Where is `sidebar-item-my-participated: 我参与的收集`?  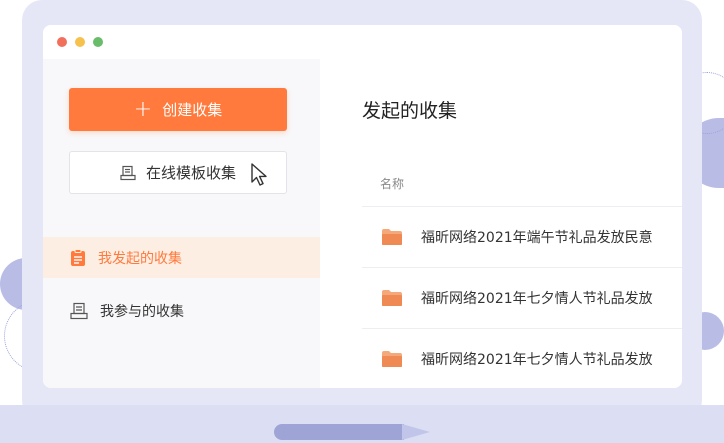
sidebar-item-my-participated: 我参与的收集 is located at coordinates (181, 310).